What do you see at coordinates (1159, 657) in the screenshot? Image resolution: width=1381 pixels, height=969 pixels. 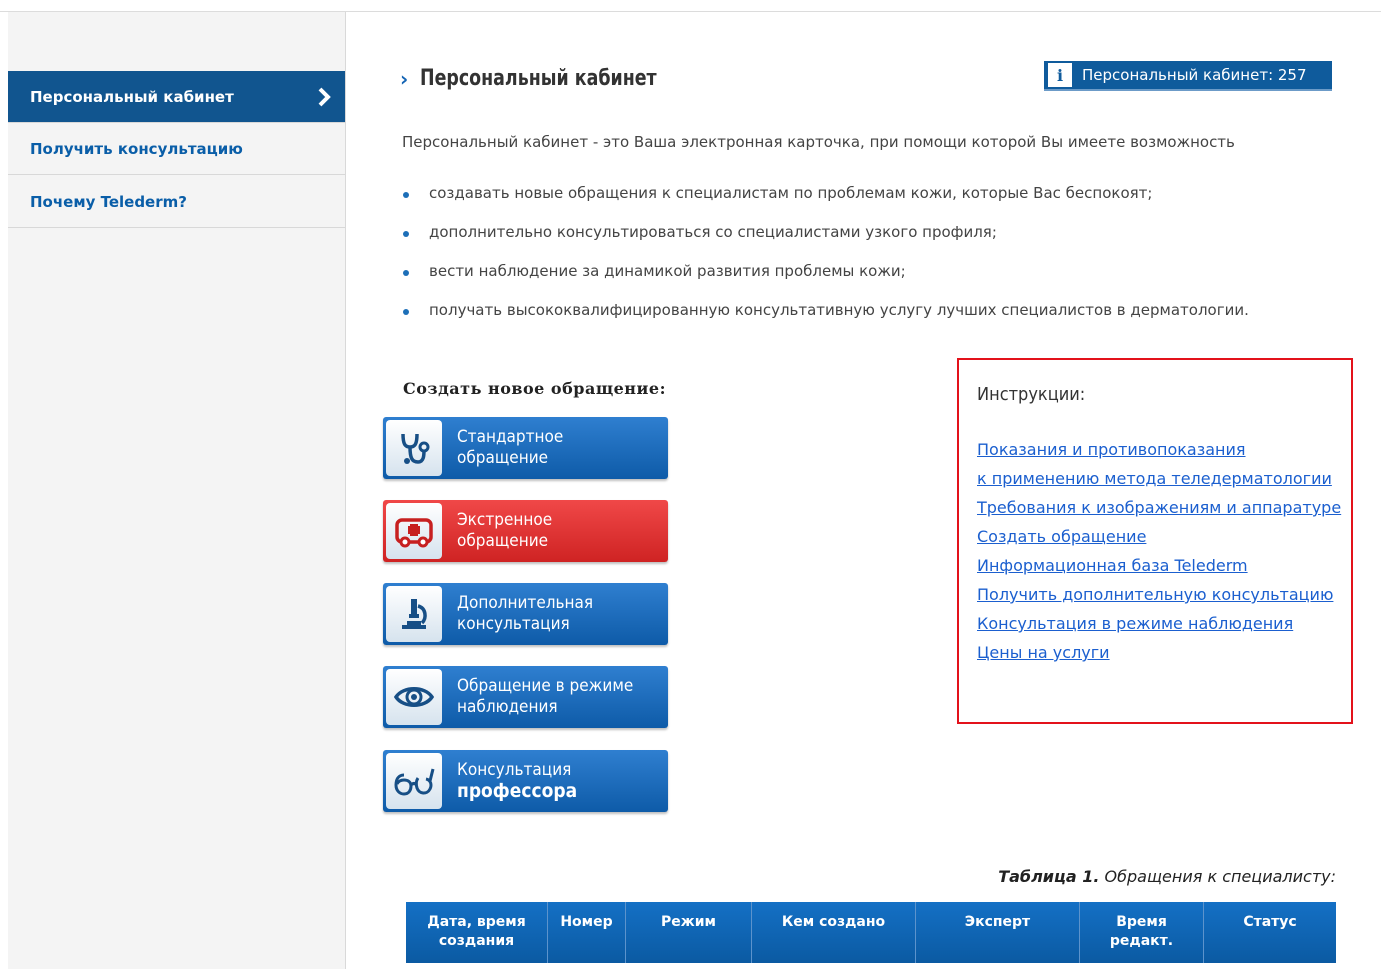 I see `instruction-link-prices: Цены на услуги` at bounding box center [1159, 657].